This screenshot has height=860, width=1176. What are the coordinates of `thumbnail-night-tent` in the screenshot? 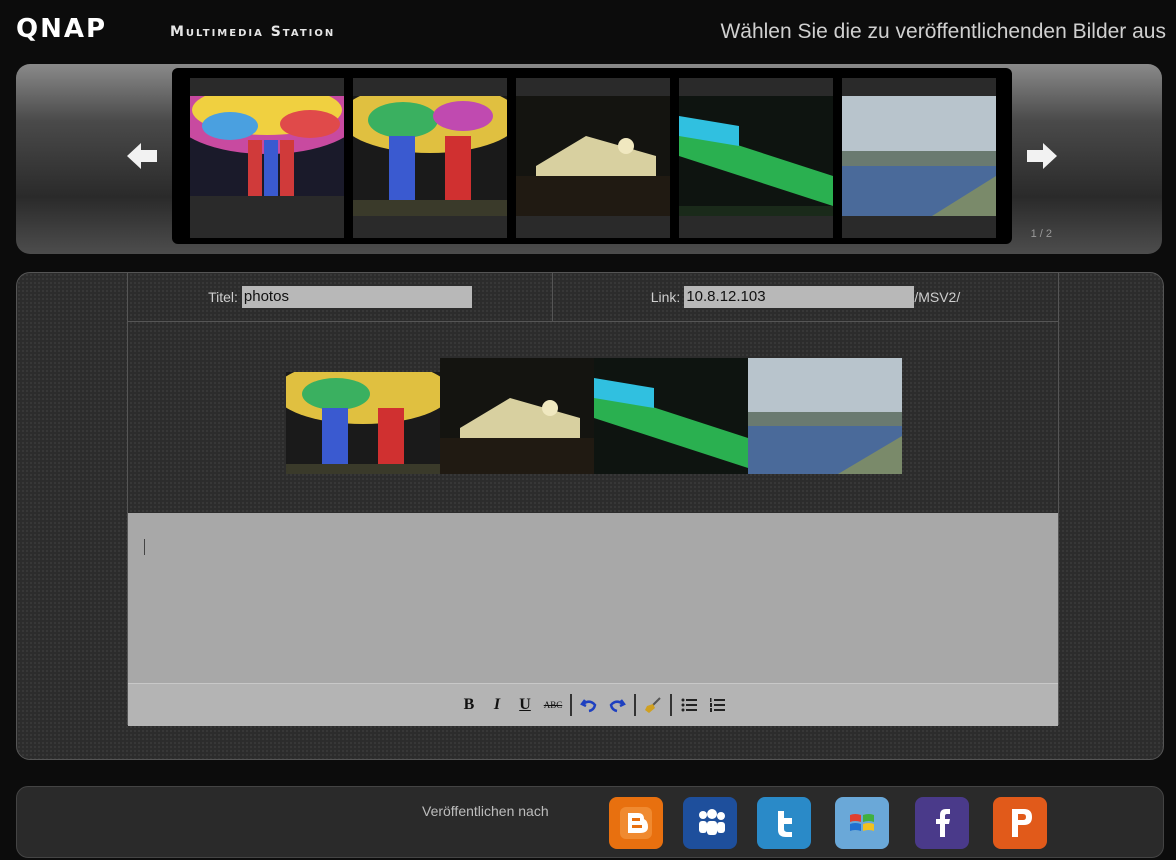 It's located at (593, 158).